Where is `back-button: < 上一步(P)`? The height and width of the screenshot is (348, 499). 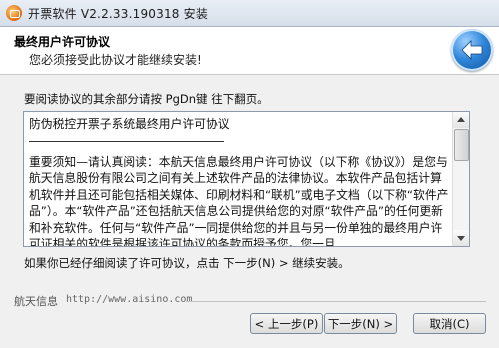
back-button: < 上一步(P) is located at coordinates (286, 323).